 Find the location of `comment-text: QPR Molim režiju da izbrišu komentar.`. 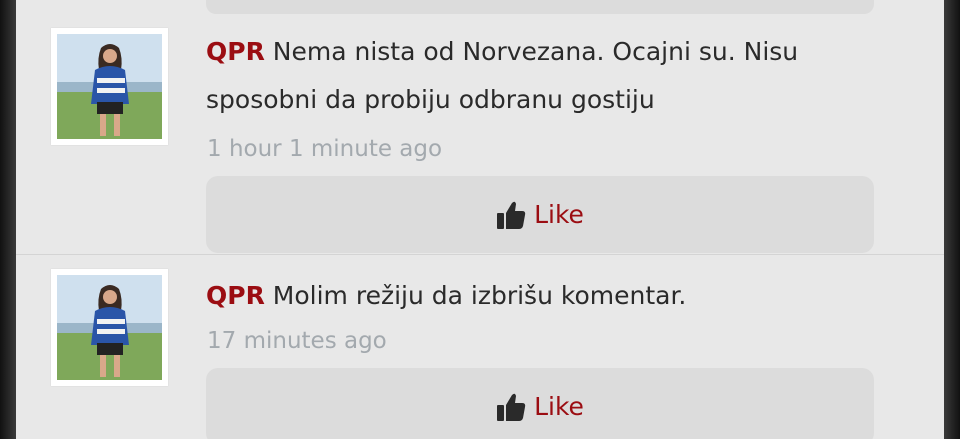

comment-text: QPR Molim režiju da izbrišu komentar. is located at coordinates (531, 296).